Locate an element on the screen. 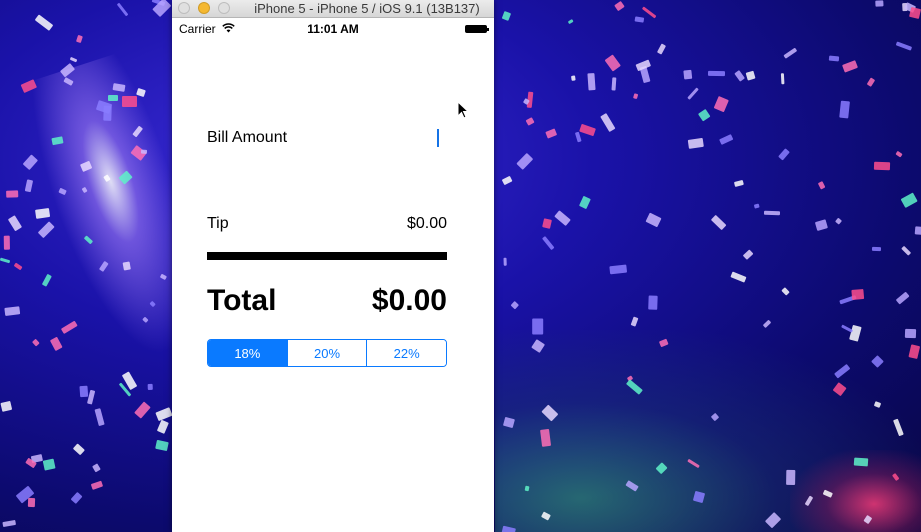 This screenshot has height=532, width=921. battery-icon is located at coordinates (477, 29).